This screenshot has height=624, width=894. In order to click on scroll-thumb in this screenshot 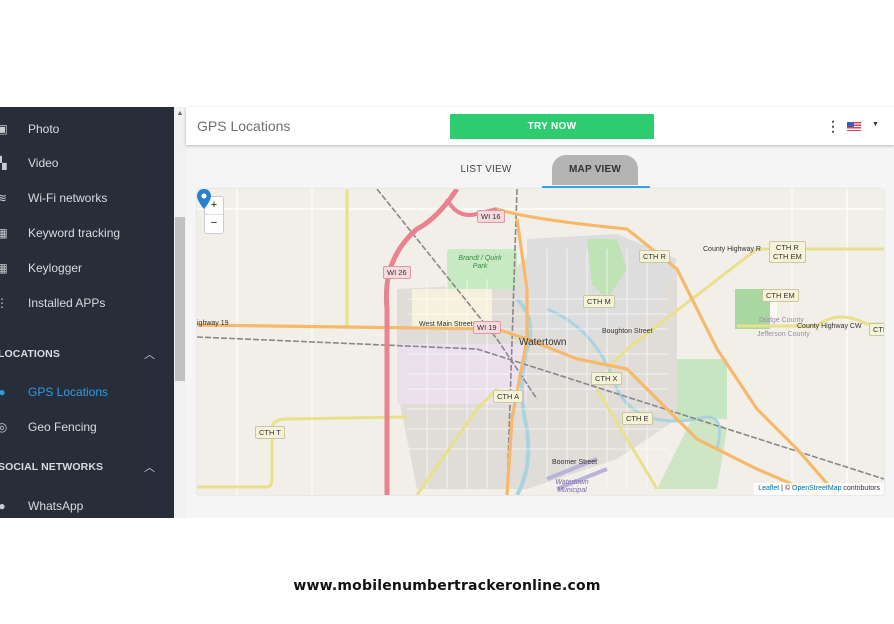, I will do `click(180, 299)`.